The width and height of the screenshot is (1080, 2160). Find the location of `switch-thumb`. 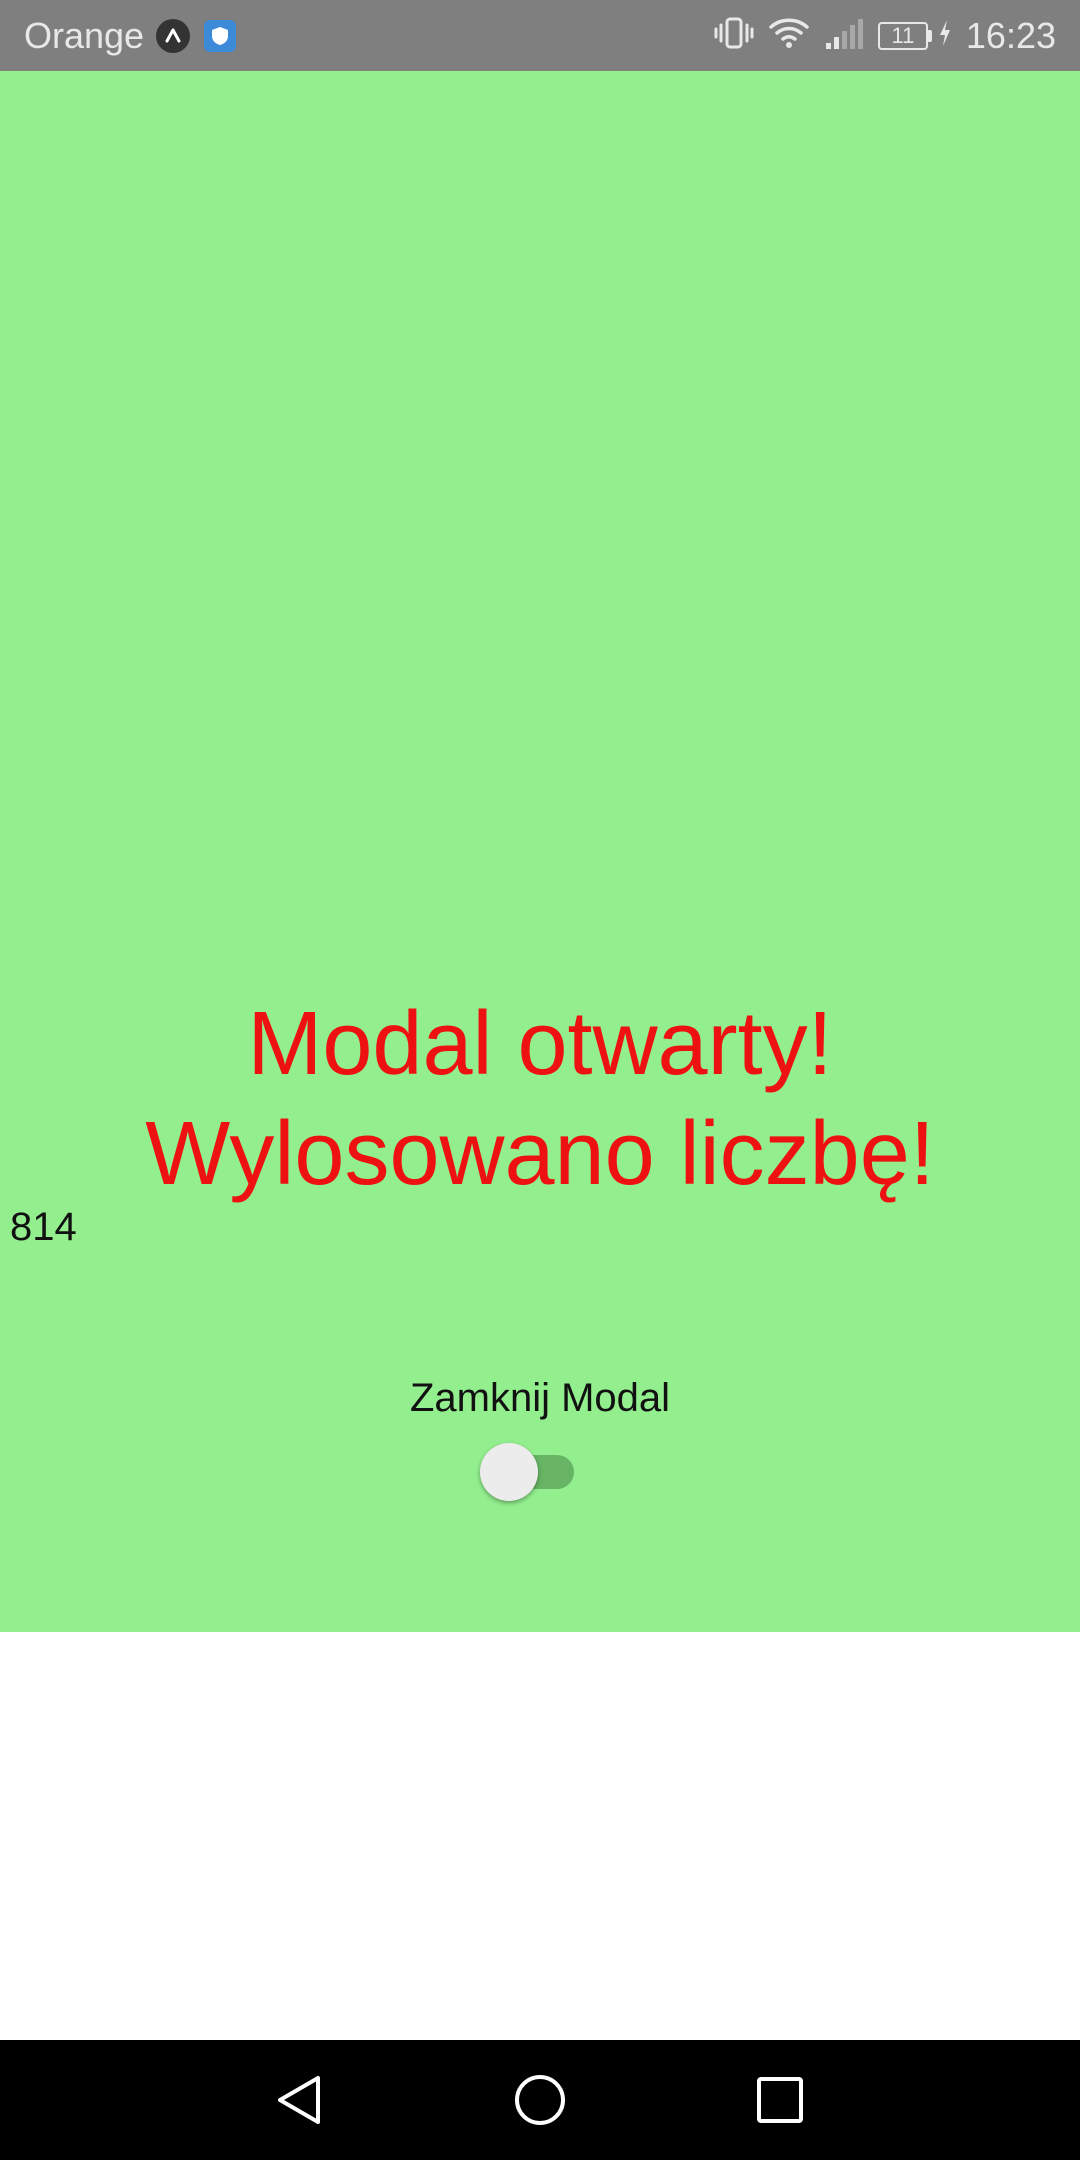

switch-thumb is located at coordinates (509, 1472).